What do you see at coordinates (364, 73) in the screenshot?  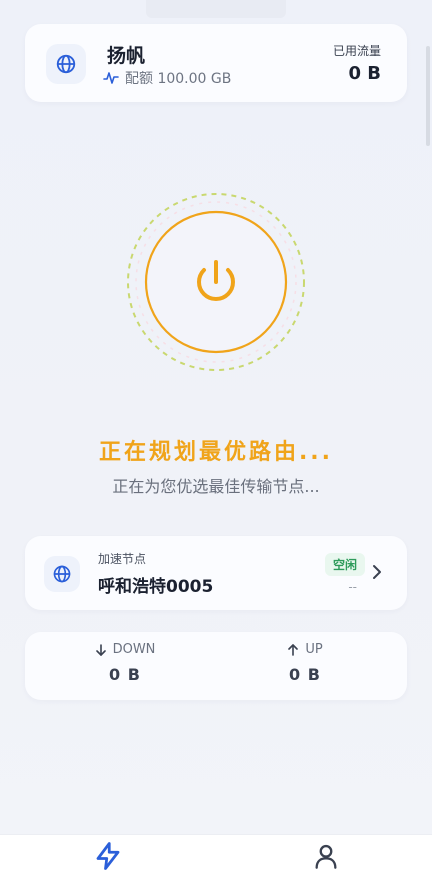 I see `used-traffic-value: 0 B` at bounding box center [364, 73].